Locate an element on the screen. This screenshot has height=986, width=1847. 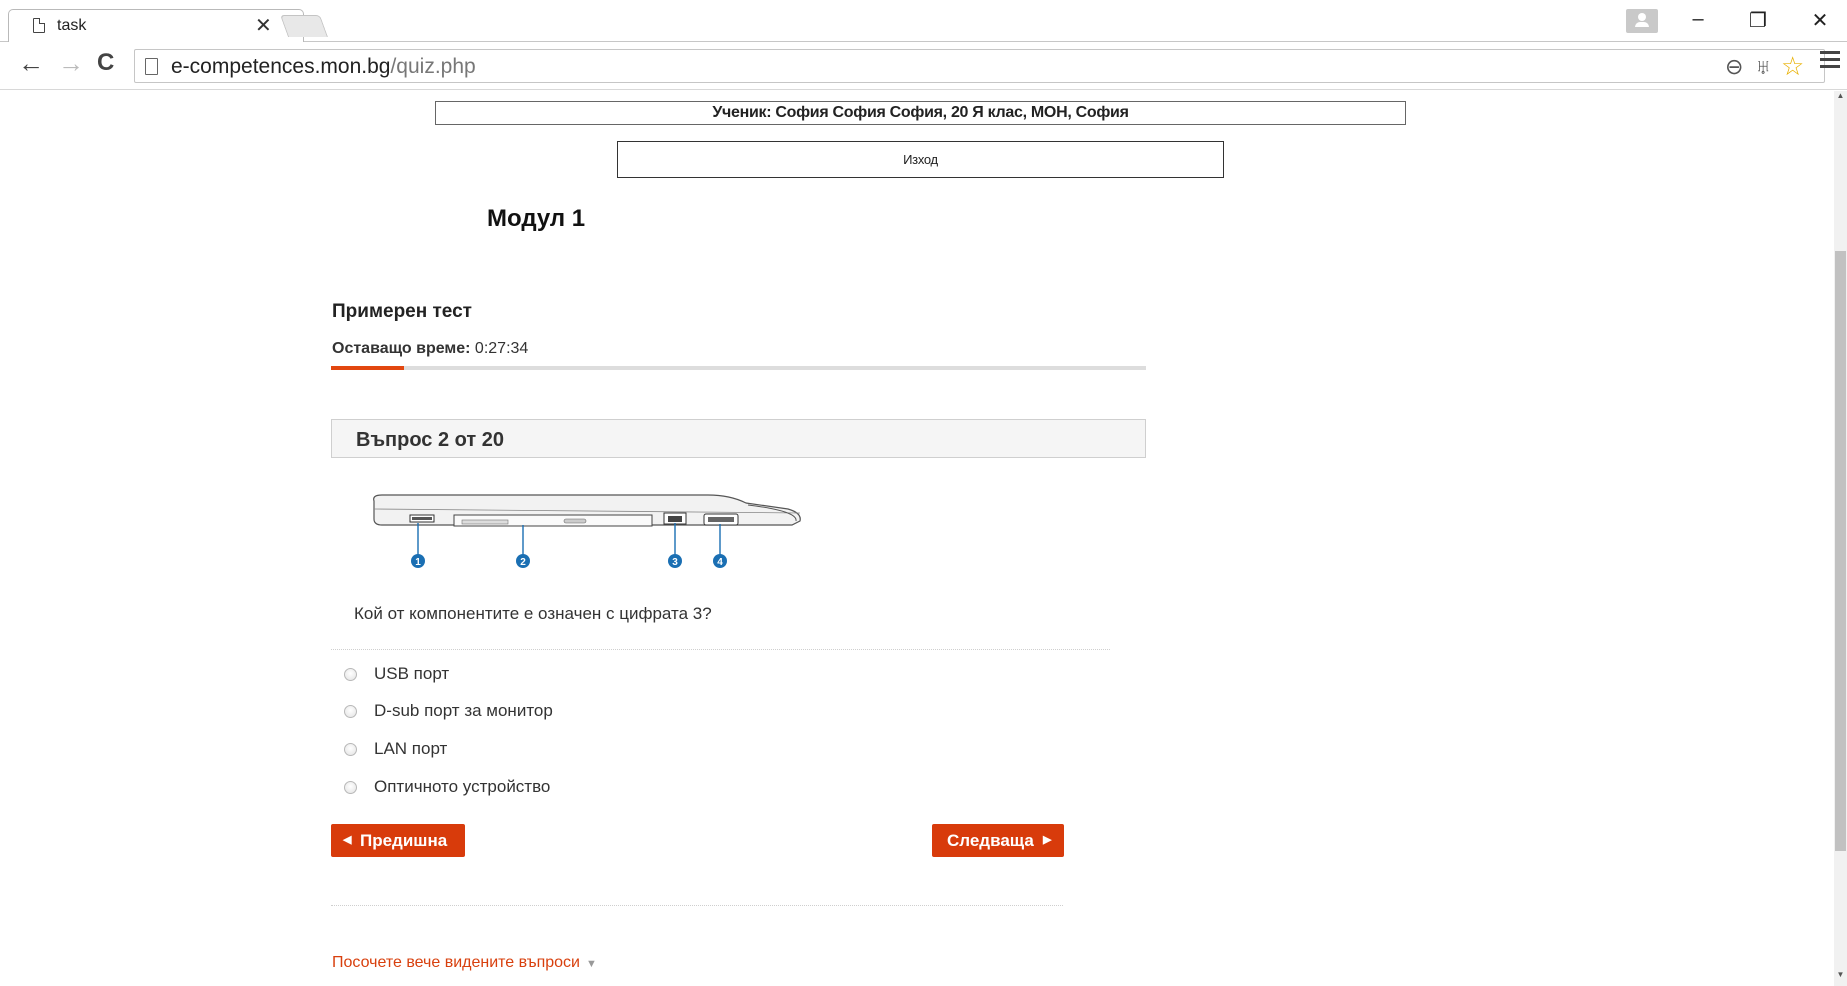
page-info-icon is located at coordinates (151, 66).